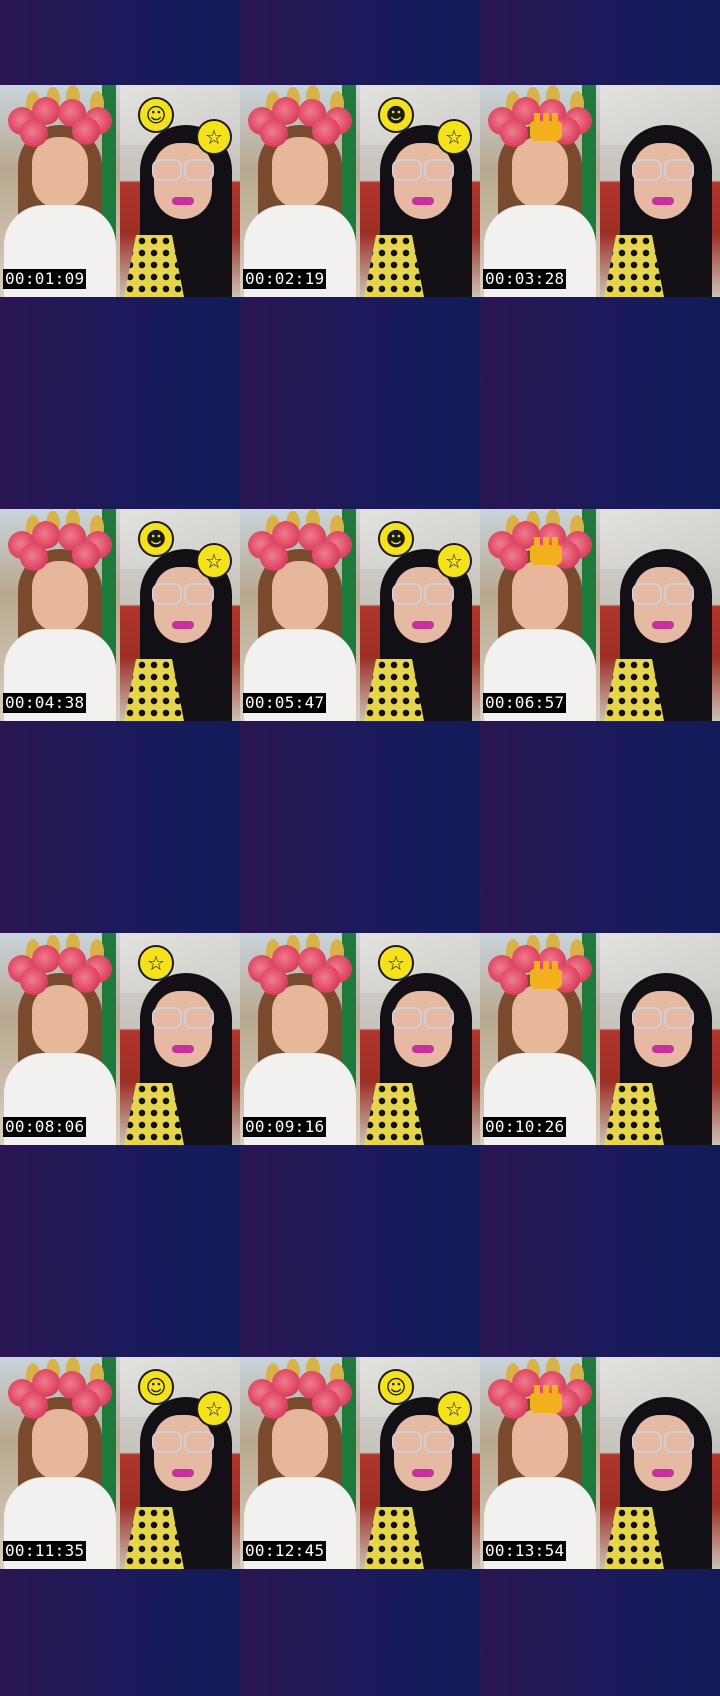  I want to click on thumbnail-cell: ☻ ☆ 00:04:38, so click(120, 636).